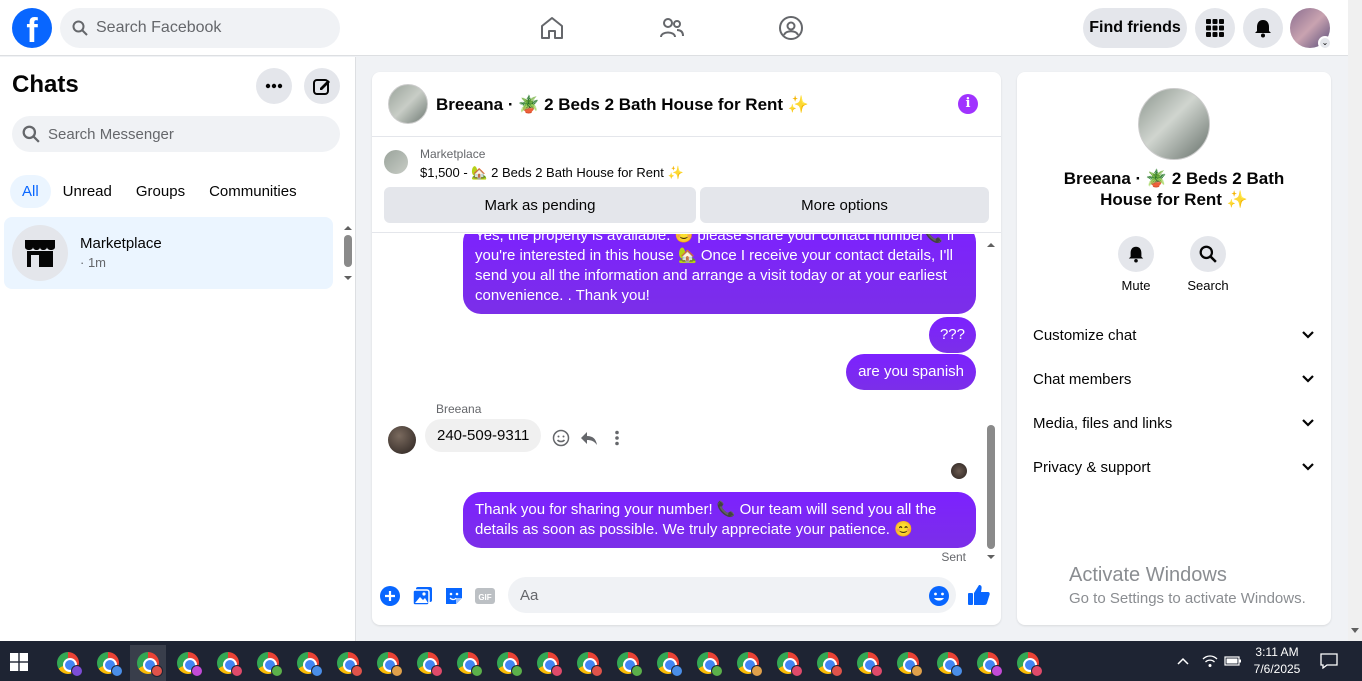 This screenshot has height=681, width=1362. Describe the element at coordinates (396, 162) in the screenshot. I see `listing-thumbnail` at that location.